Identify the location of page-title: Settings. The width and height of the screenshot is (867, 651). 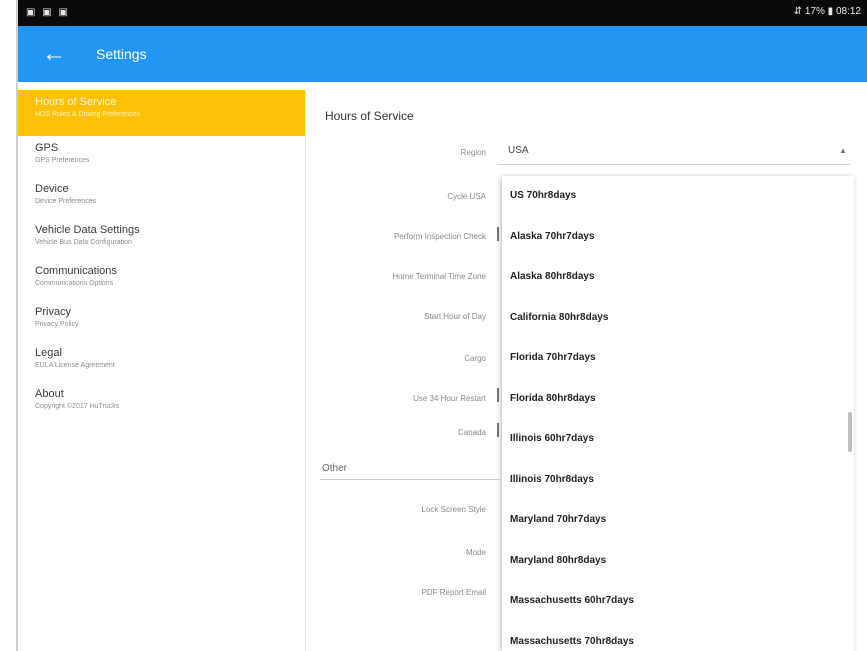
(121, 54).